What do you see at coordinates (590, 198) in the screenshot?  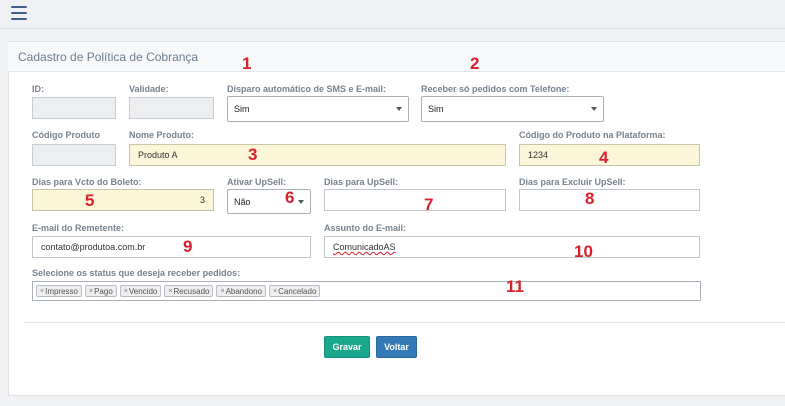 I see `annotation-8: 8` at bounding box center [590, 198].